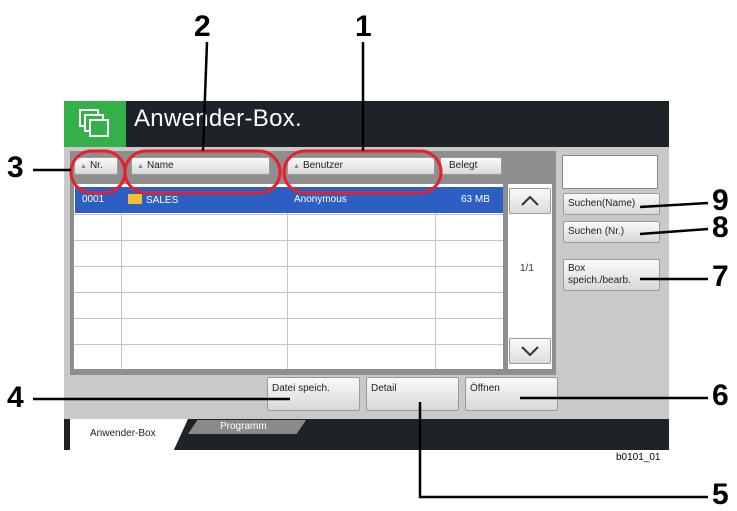 Image resolution: width=737 pixels, height=511 pixels. I want to click on callout-number-3: 3, so click(15, 167).